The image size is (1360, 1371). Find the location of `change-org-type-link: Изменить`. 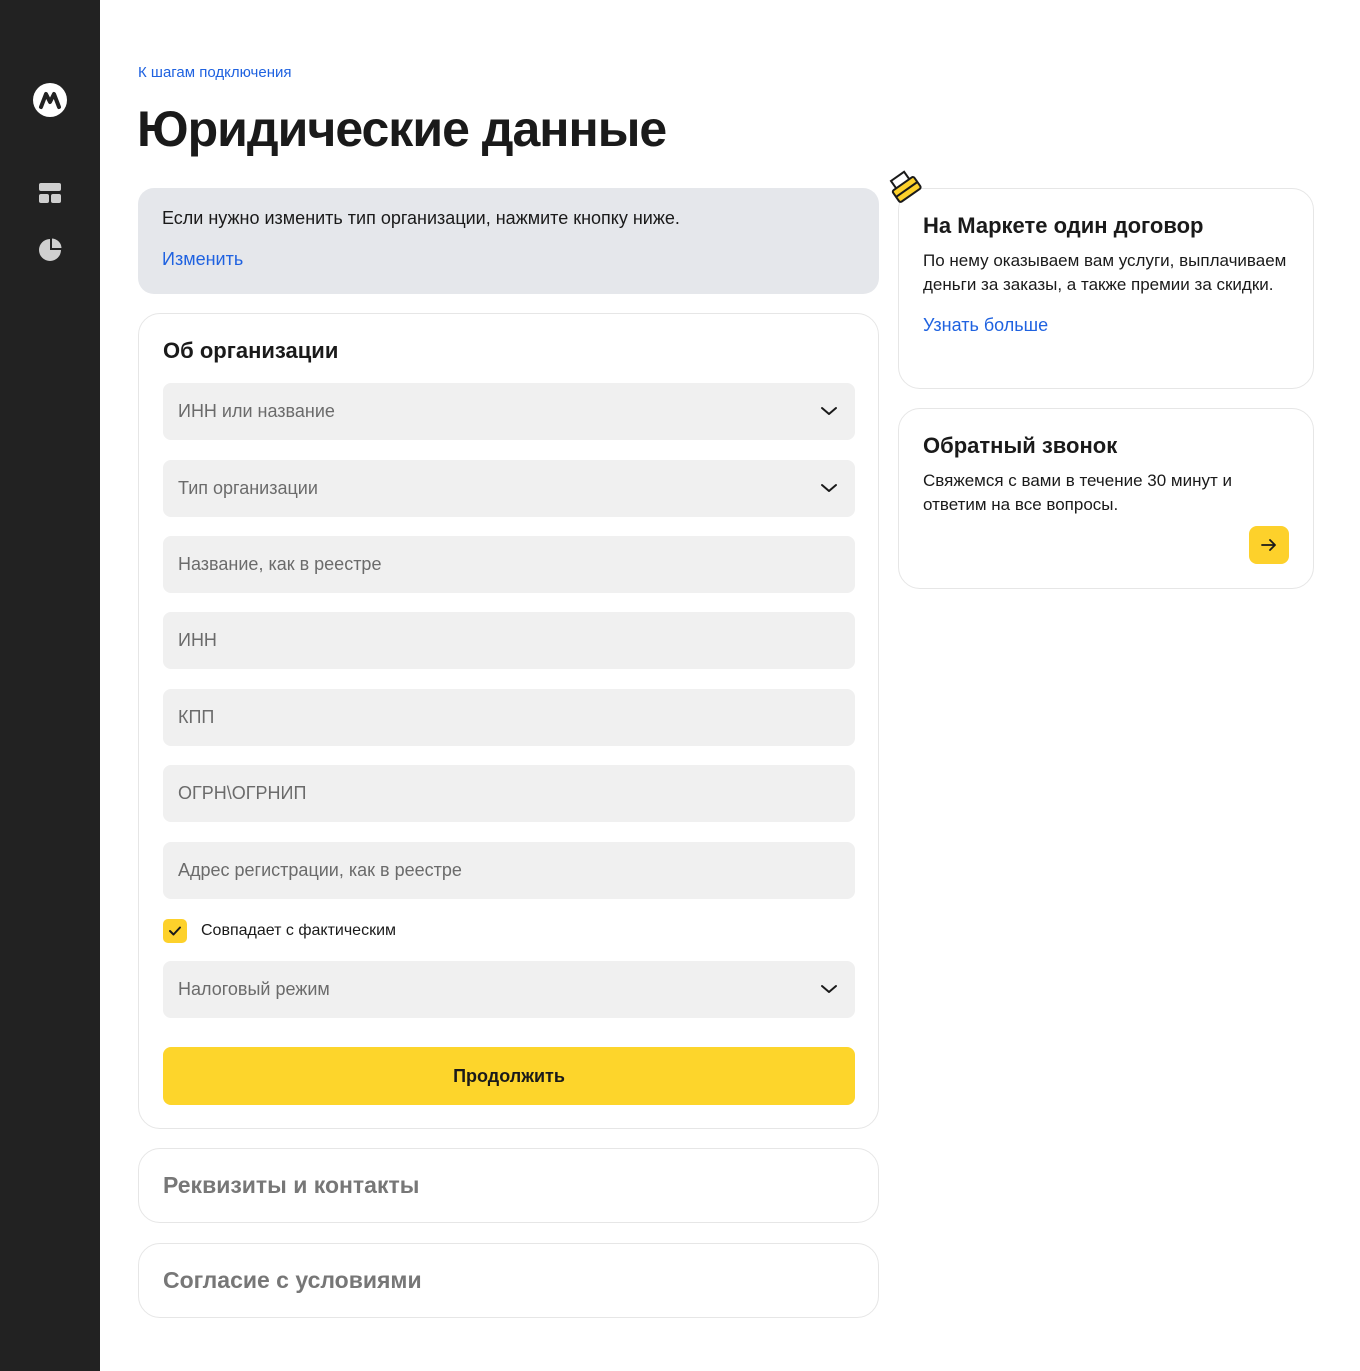

change-org-type-link: Изменить is located at coordinates (202, 259).